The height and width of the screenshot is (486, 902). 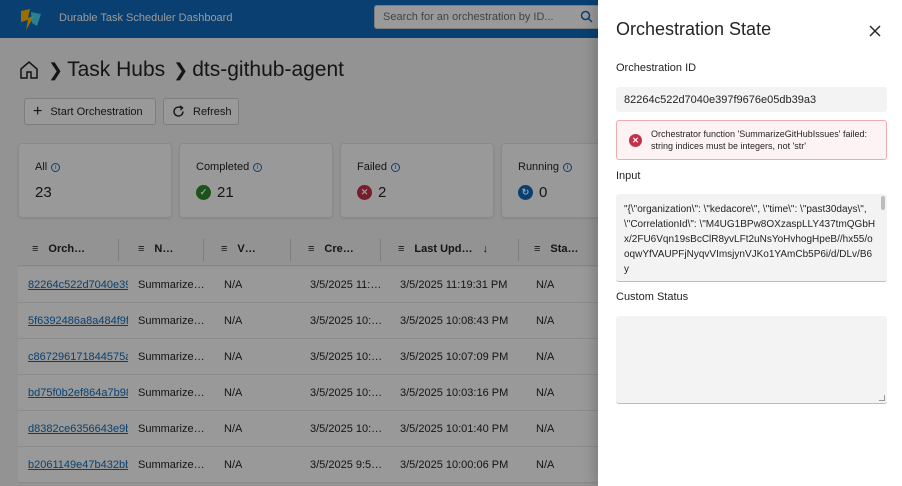 What do you see at coordinates (883, 203) in the screenshot?
I see `scrollbar` at bounding box center [883, 203].